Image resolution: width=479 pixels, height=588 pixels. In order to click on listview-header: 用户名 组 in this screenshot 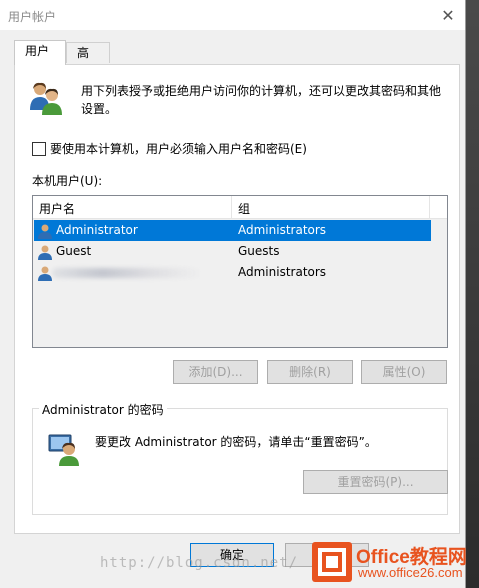, I will do `click(240, 207)`.